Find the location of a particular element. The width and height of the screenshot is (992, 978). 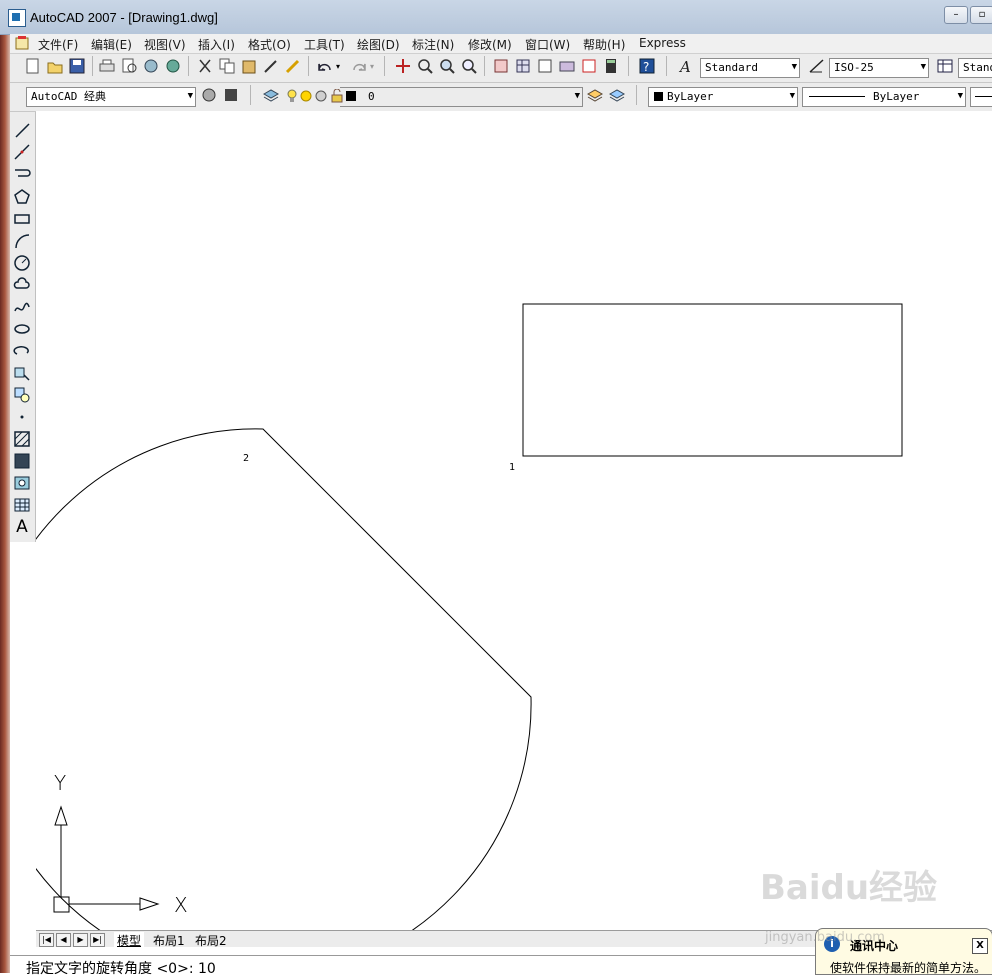

quickcalc-icon is located at coordinates (611, 66).